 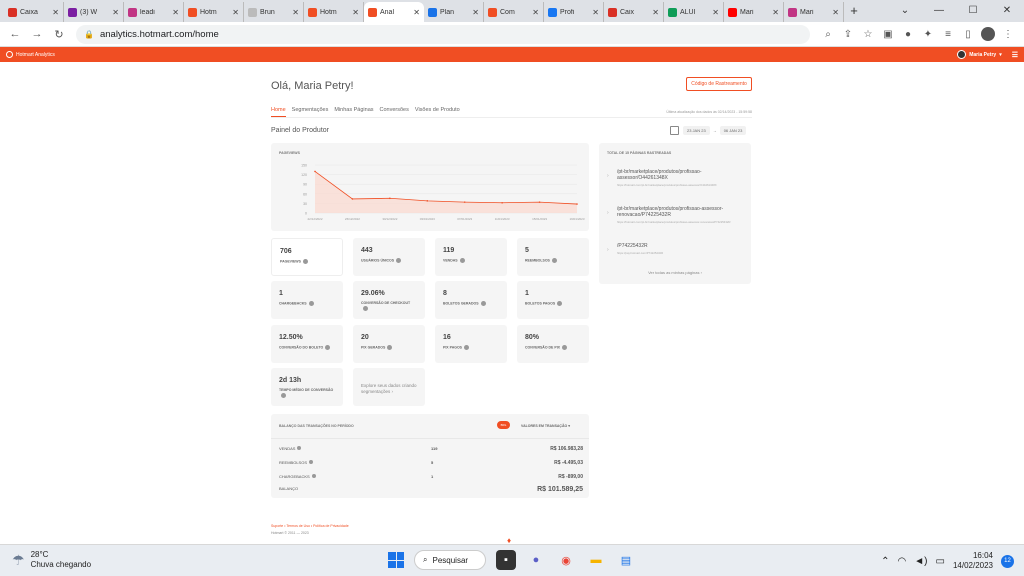 I want to click on battery-icon: ▭, so click(x=940, y=561).